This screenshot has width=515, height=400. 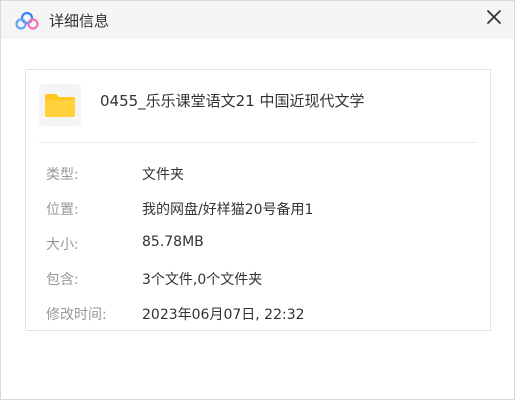 I want to click on modified-time-label: 修改时间:, so click(x=76, y=315).